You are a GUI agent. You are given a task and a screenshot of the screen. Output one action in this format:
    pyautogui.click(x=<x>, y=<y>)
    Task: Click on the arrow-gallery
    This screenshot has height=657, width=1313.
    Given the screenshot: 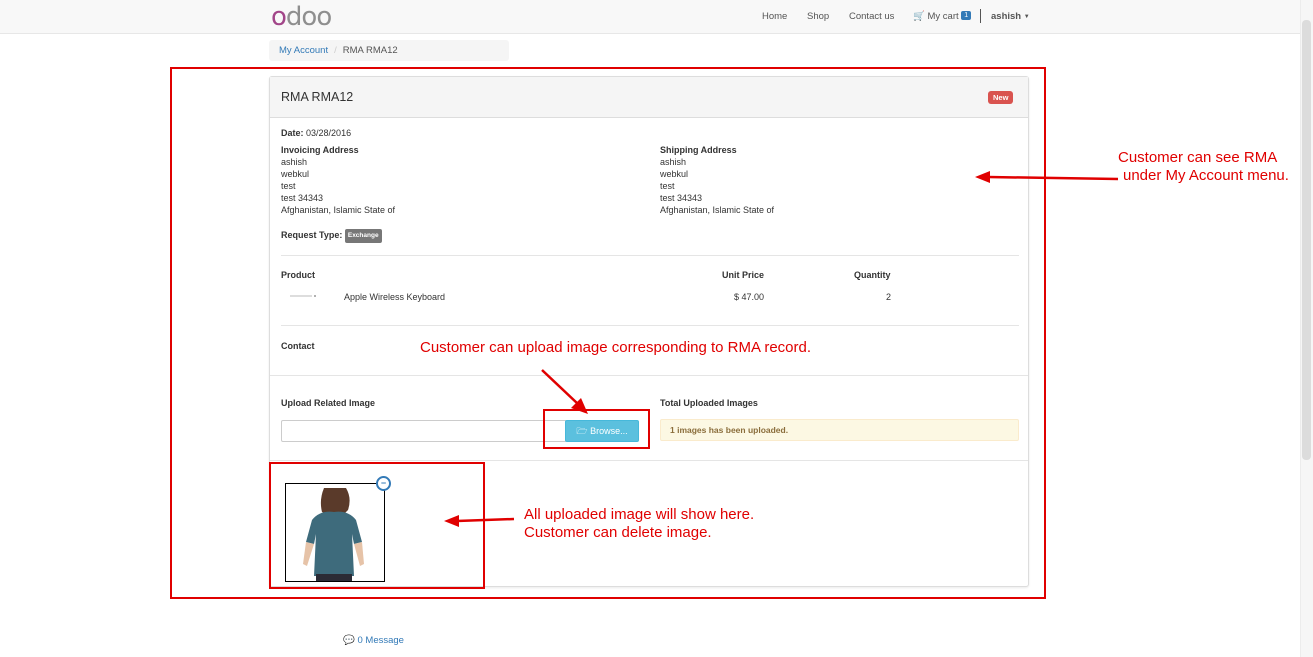 What is the action you would take?
    pyautogui.click(x=485, y=520)
    